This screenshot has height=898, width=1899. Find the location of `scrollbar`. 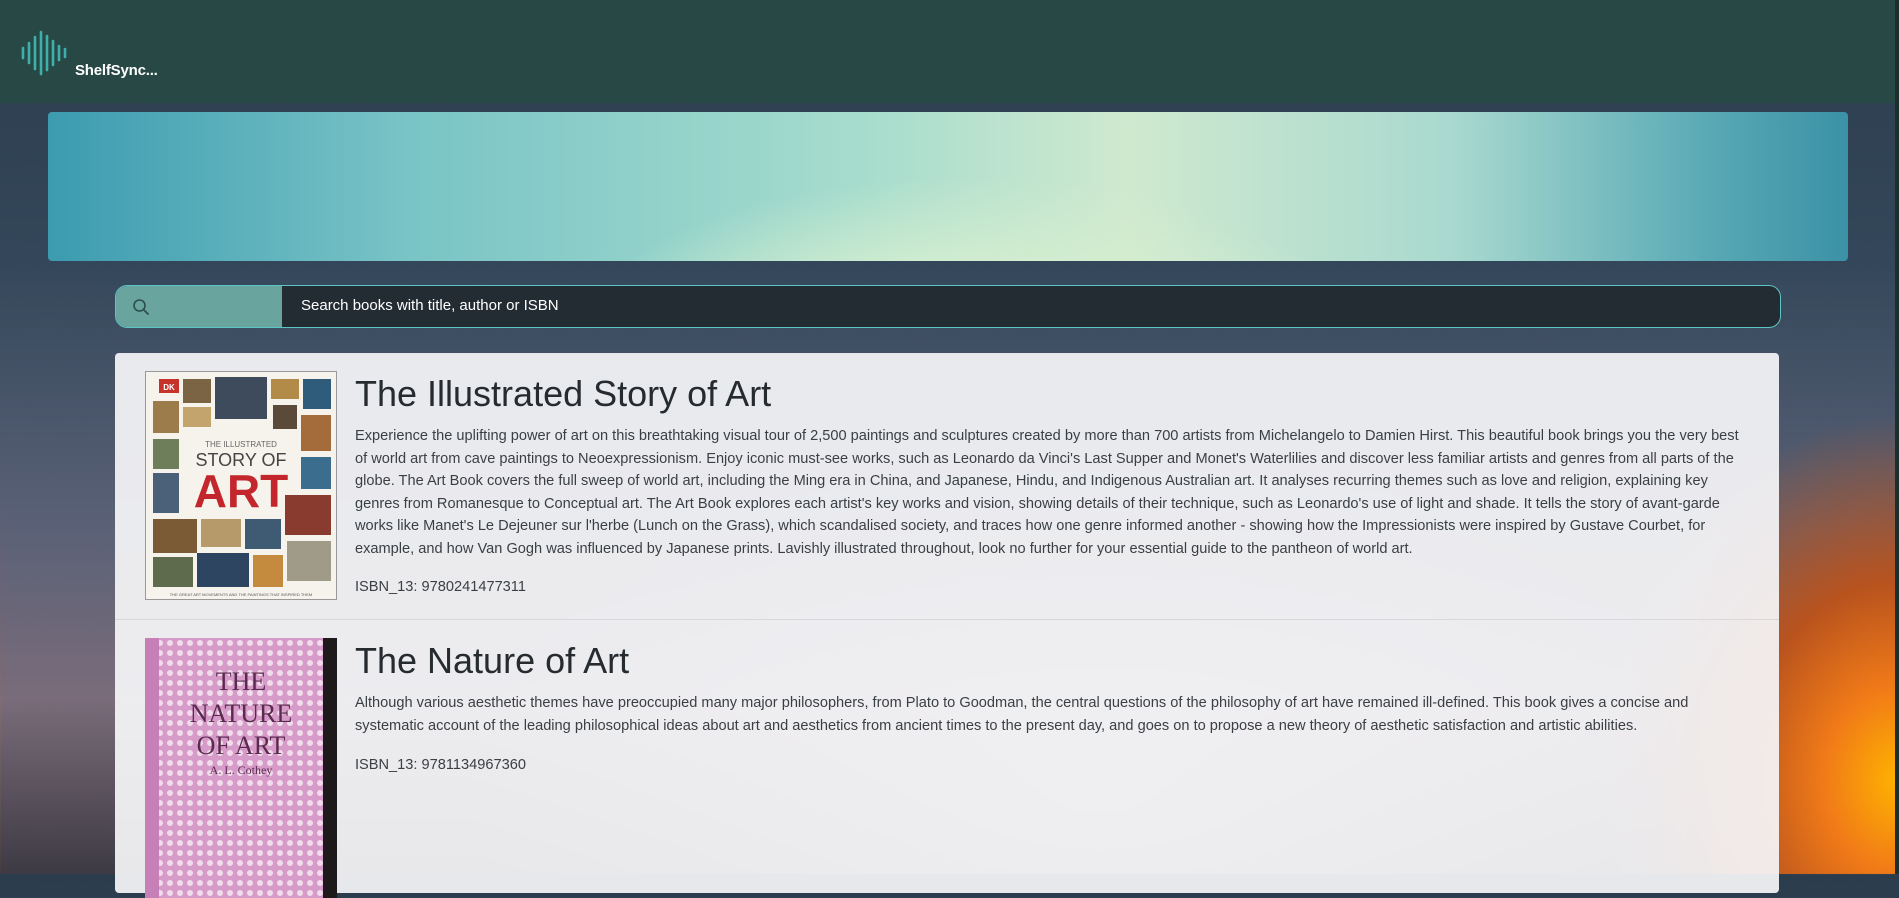

scrollbar is located at coordinates (1897, 437).